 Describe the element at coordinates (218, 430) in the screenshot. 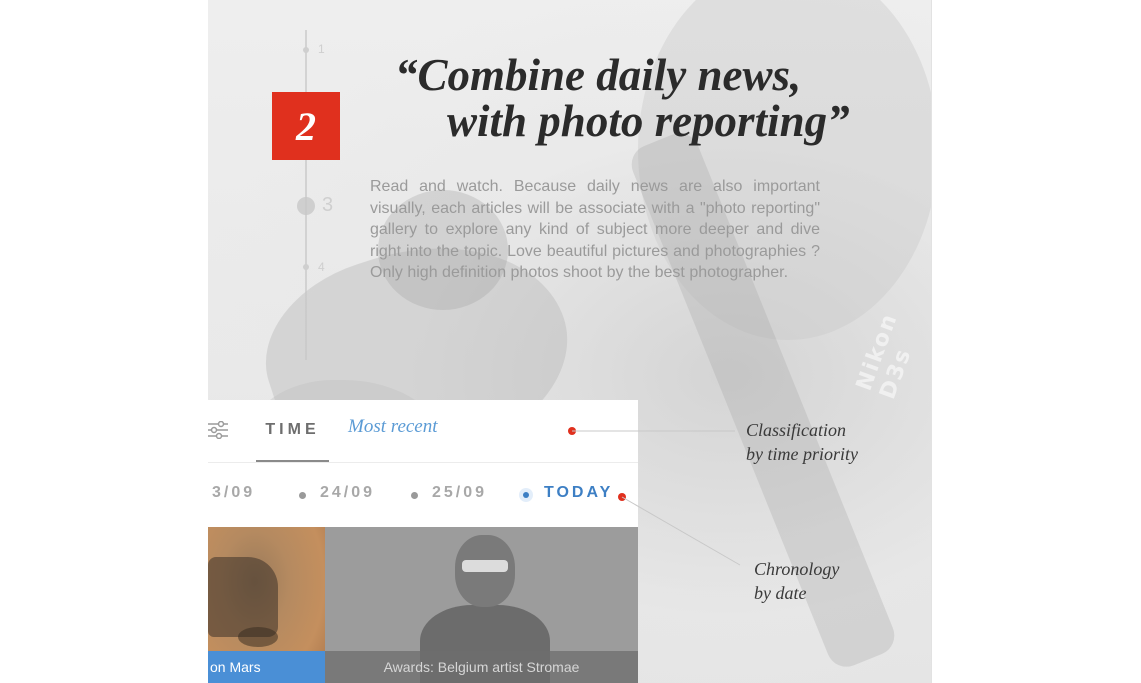

I see `sliders-icon` at that location.